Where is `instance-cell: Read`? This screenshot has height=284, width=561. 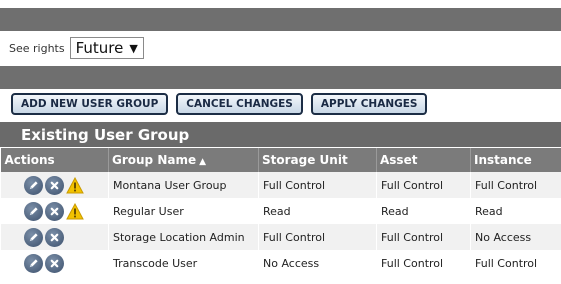 instance-cell: Read is located at coordinates (515, 211).